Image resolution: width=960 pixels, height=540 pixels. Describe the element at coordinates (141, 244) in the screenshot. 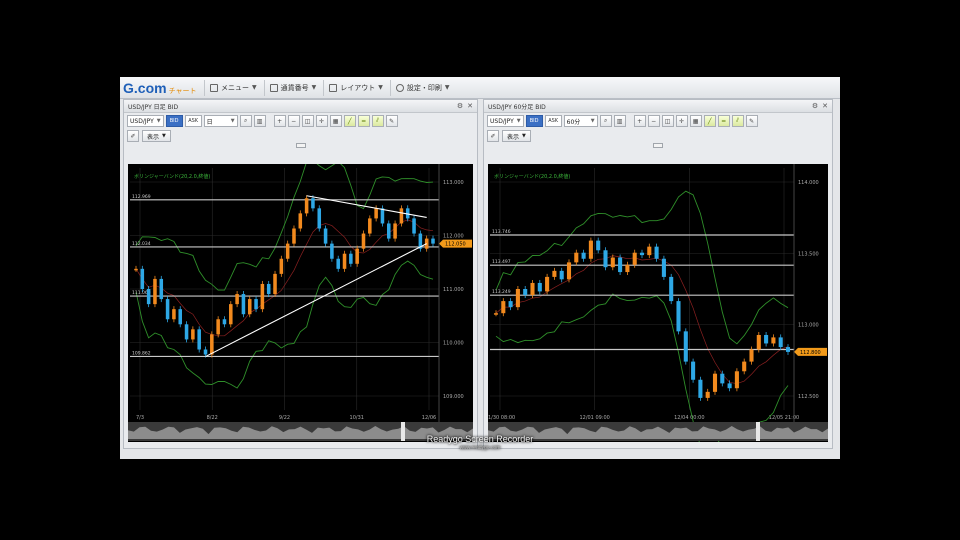

I see `level-label: 112.034` at that location.